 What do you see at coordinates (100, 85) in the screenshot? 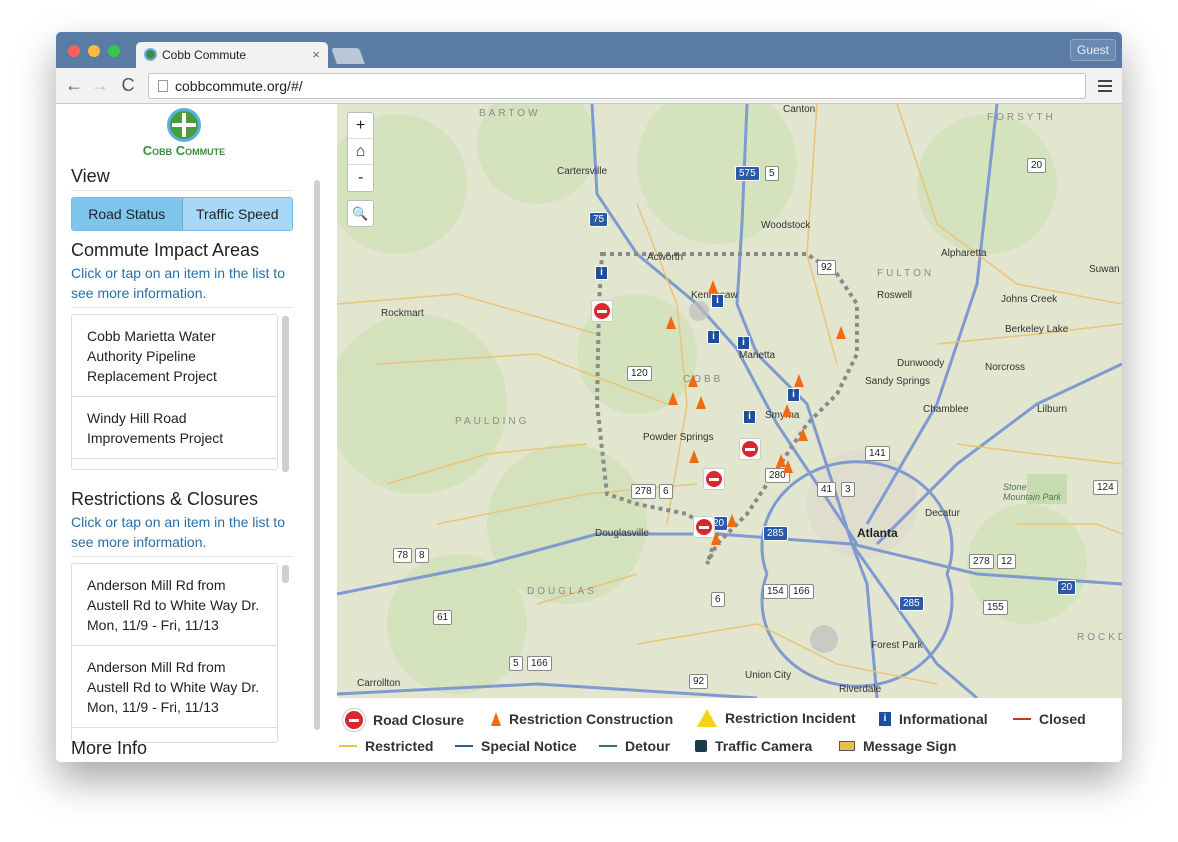
I see `forward-arrow-icon: →` at bounding box center [100, 85].